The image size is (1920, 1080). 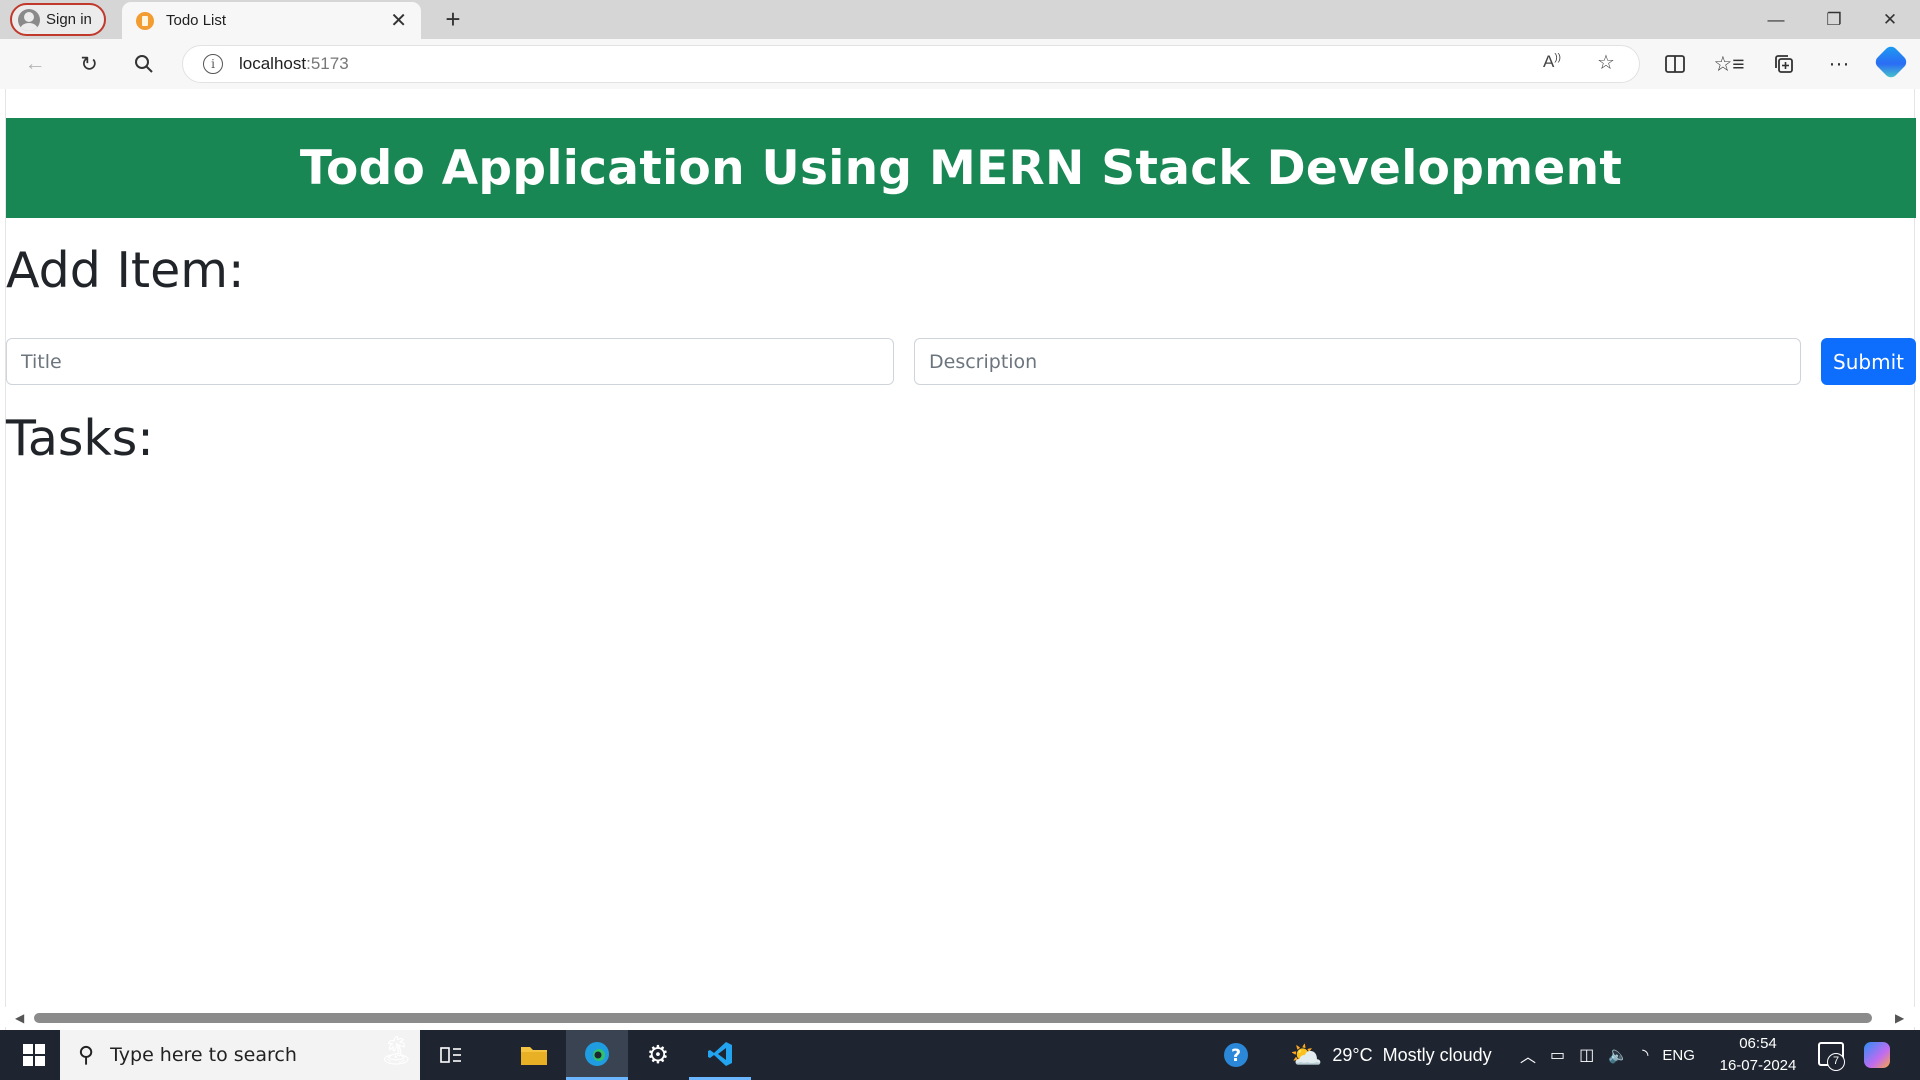 I want to click on tasks-heading: Tasks:, so click(x=80, y=438).